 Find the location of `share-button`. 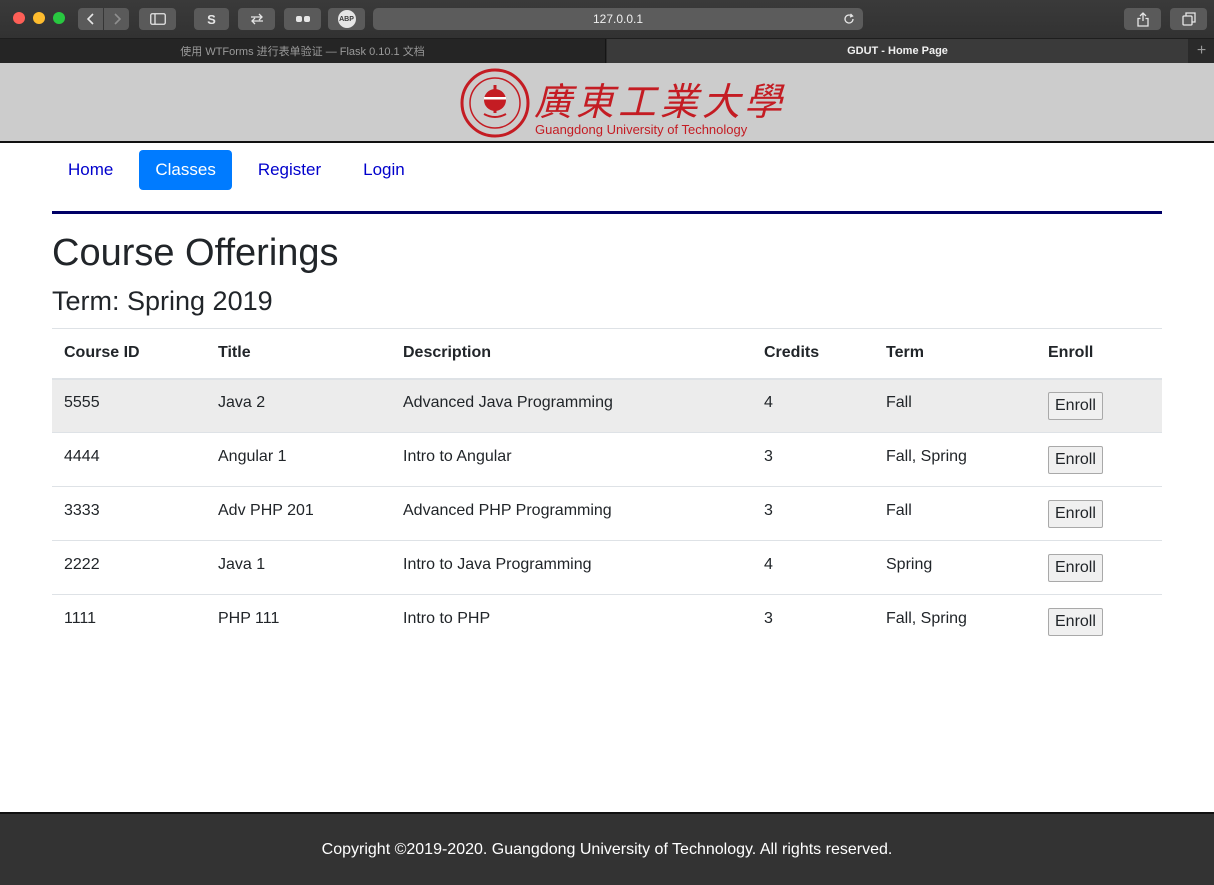

share-button is located at coordinates (1142, 19).